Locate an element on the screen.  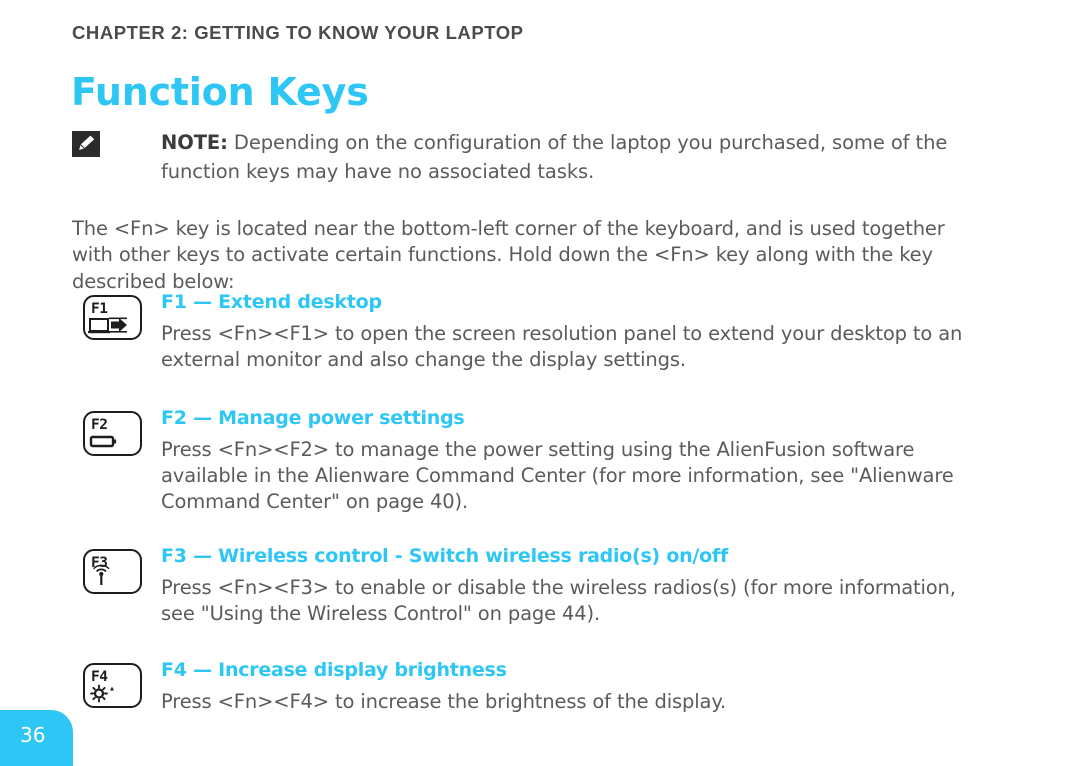
page-title: Function Keys is located at coordinates (220, 92).